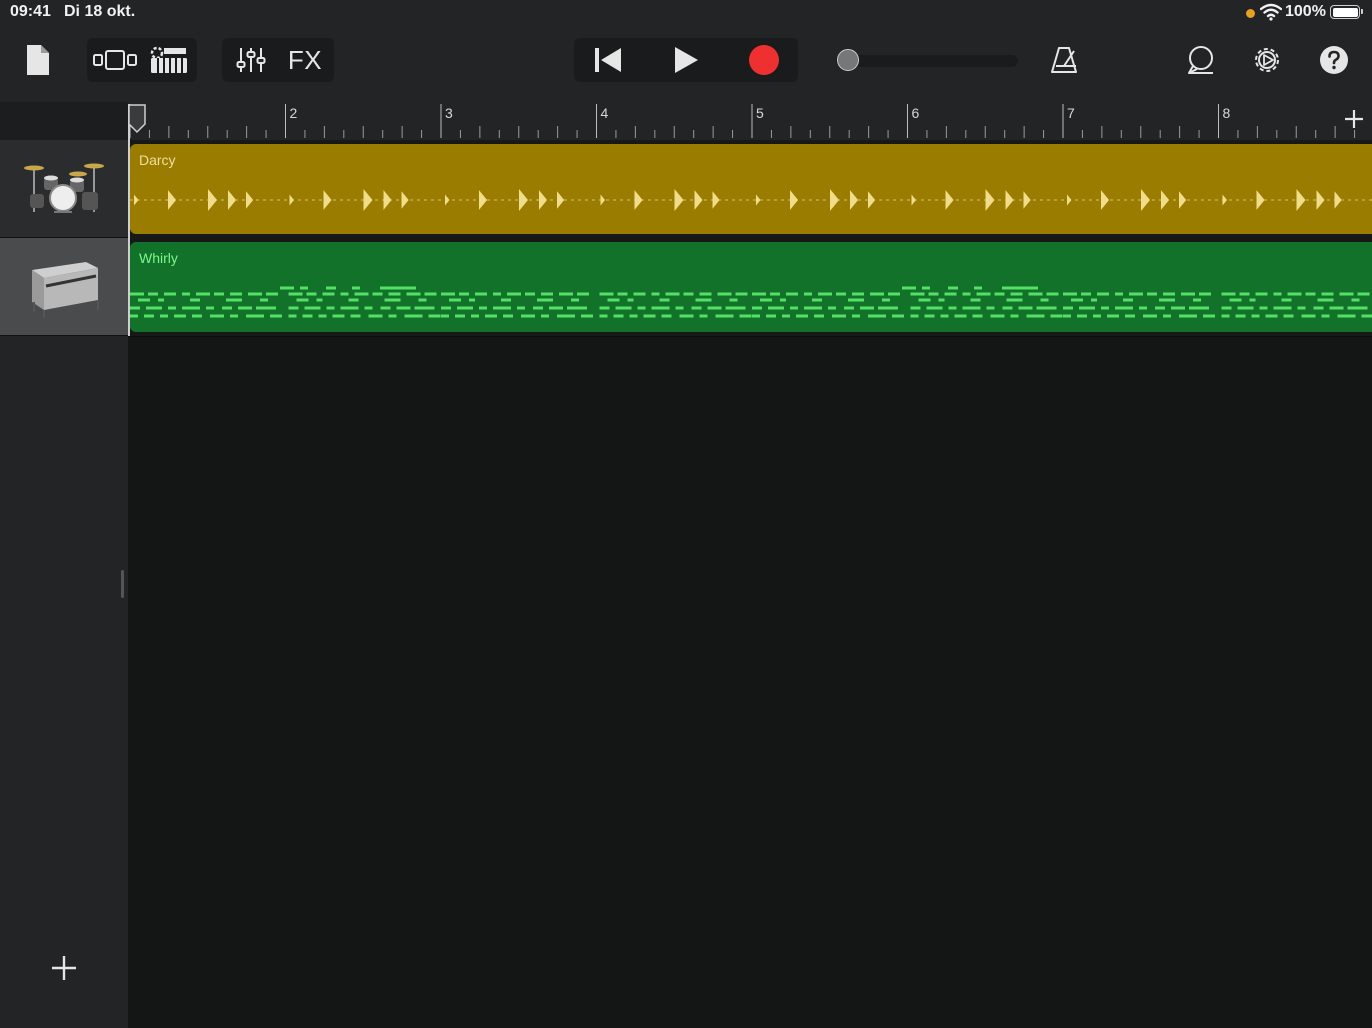  What do you see at coordinates (686, 60) in the screenshot?
I see `play-button` at bounding box center [686, 60].